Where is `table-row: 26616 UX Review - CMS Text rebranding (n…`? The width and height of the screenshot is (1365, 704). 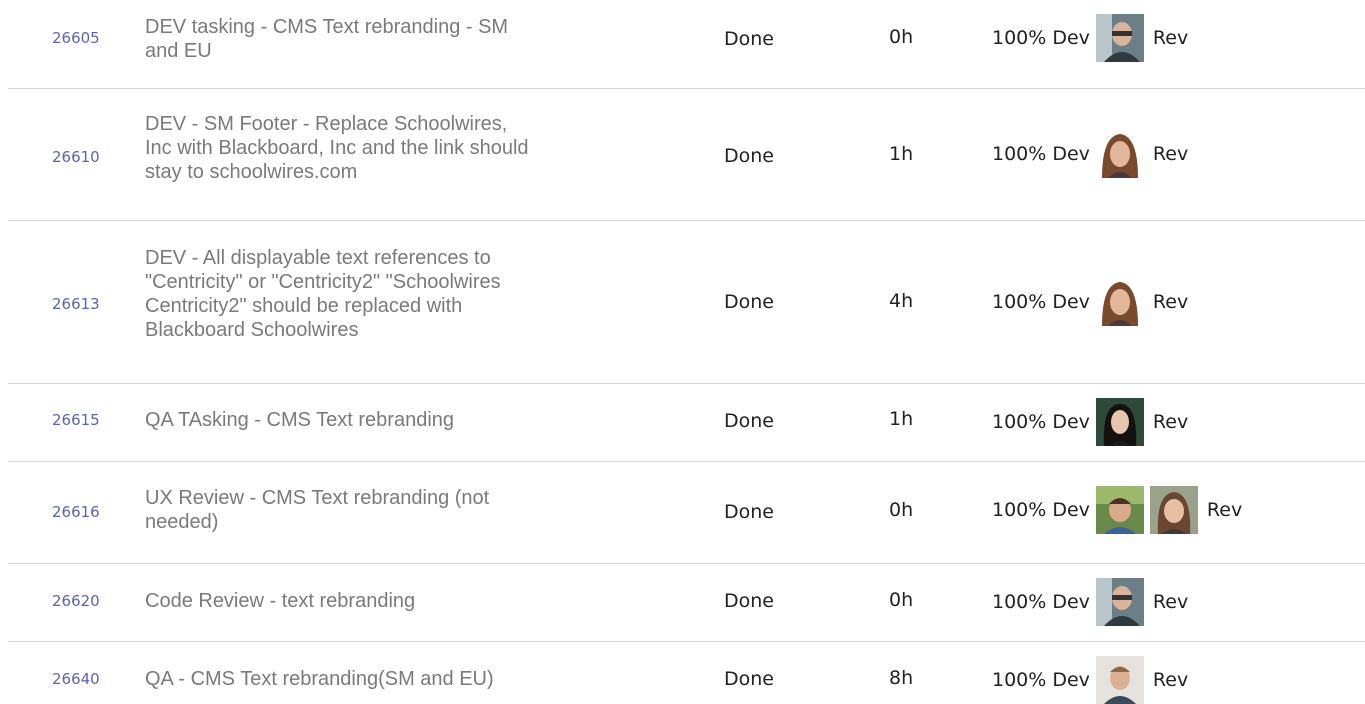 table-row: 26616 UX Review - CMS Text rebranding (n… is located at coordinates (686, 513).